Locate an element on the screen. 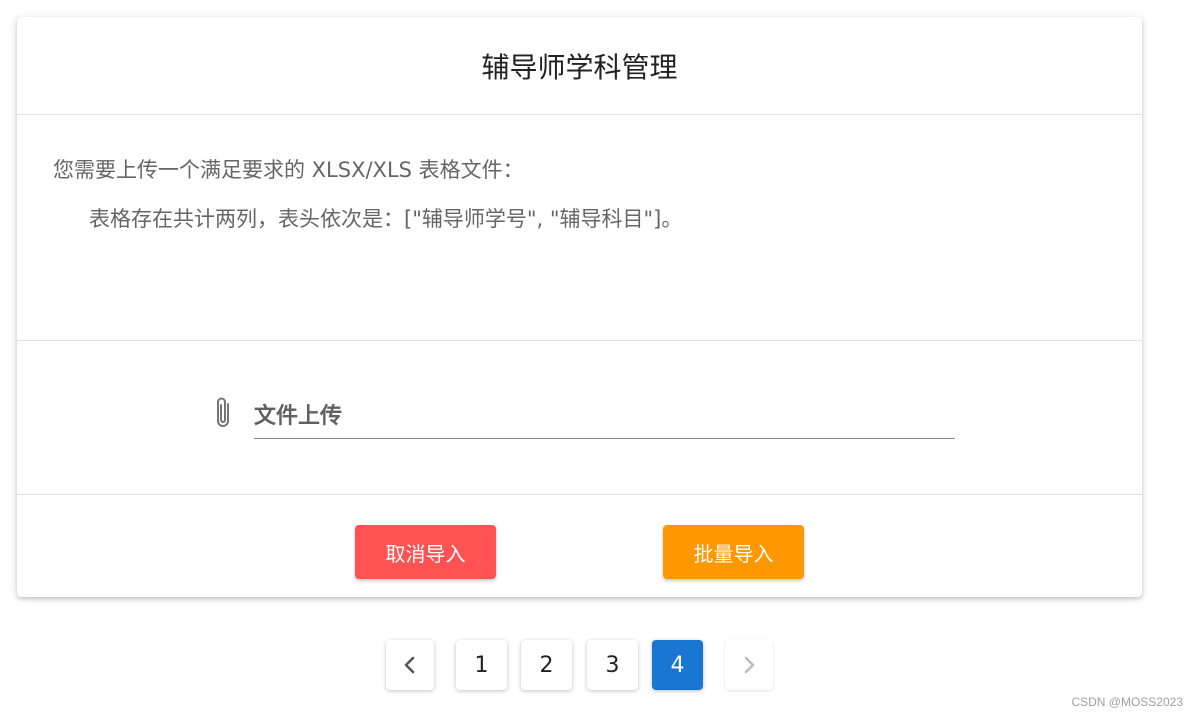 The width and height of the screenshot is (1197, 718). description-line-2: 表格存在共计两列，表头依次是：["辅导师学号", "辅导科目"]。 is located at coordinates (386, 219).